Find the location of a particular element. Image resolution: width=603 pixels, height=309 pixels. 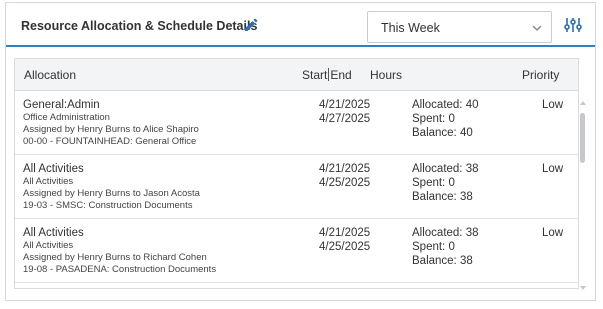

chevron-down-icon is located at coordinates (537, 28).